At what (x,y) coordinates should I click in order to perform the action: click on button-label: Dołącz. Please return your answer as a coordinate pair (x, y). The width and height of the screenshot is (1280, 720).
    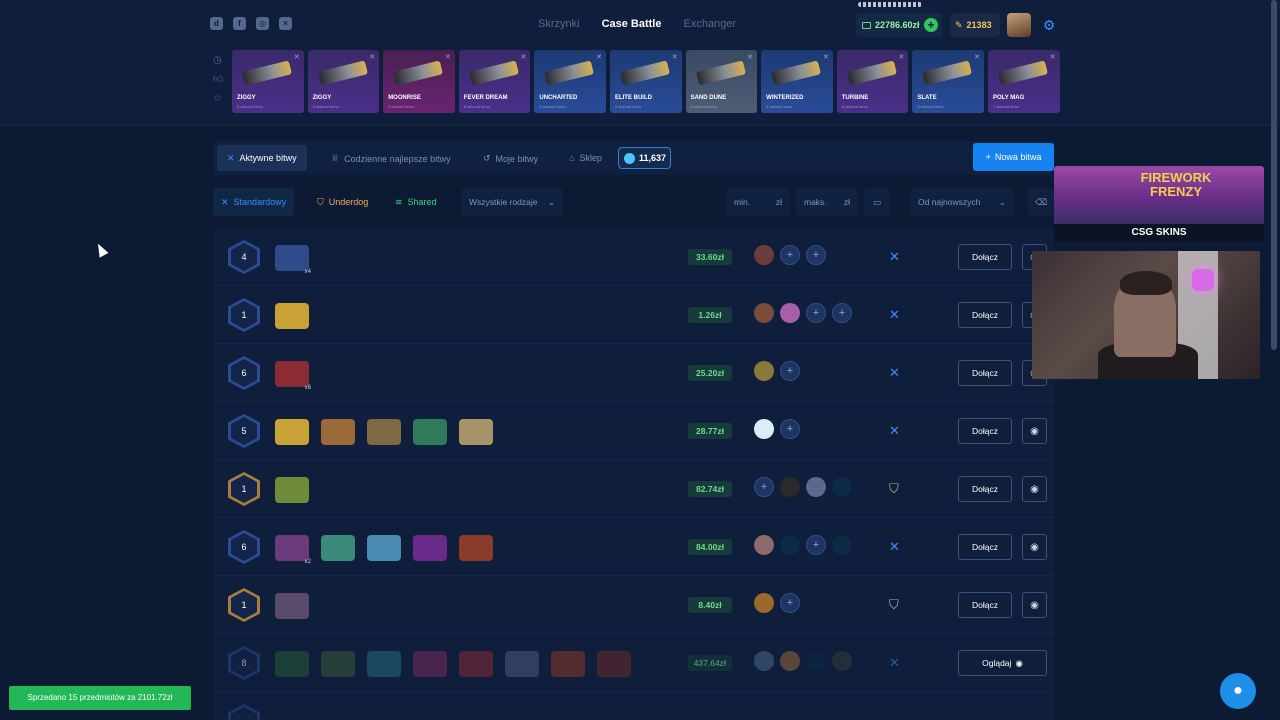
    Looking at the image, I should click on (985, 431).